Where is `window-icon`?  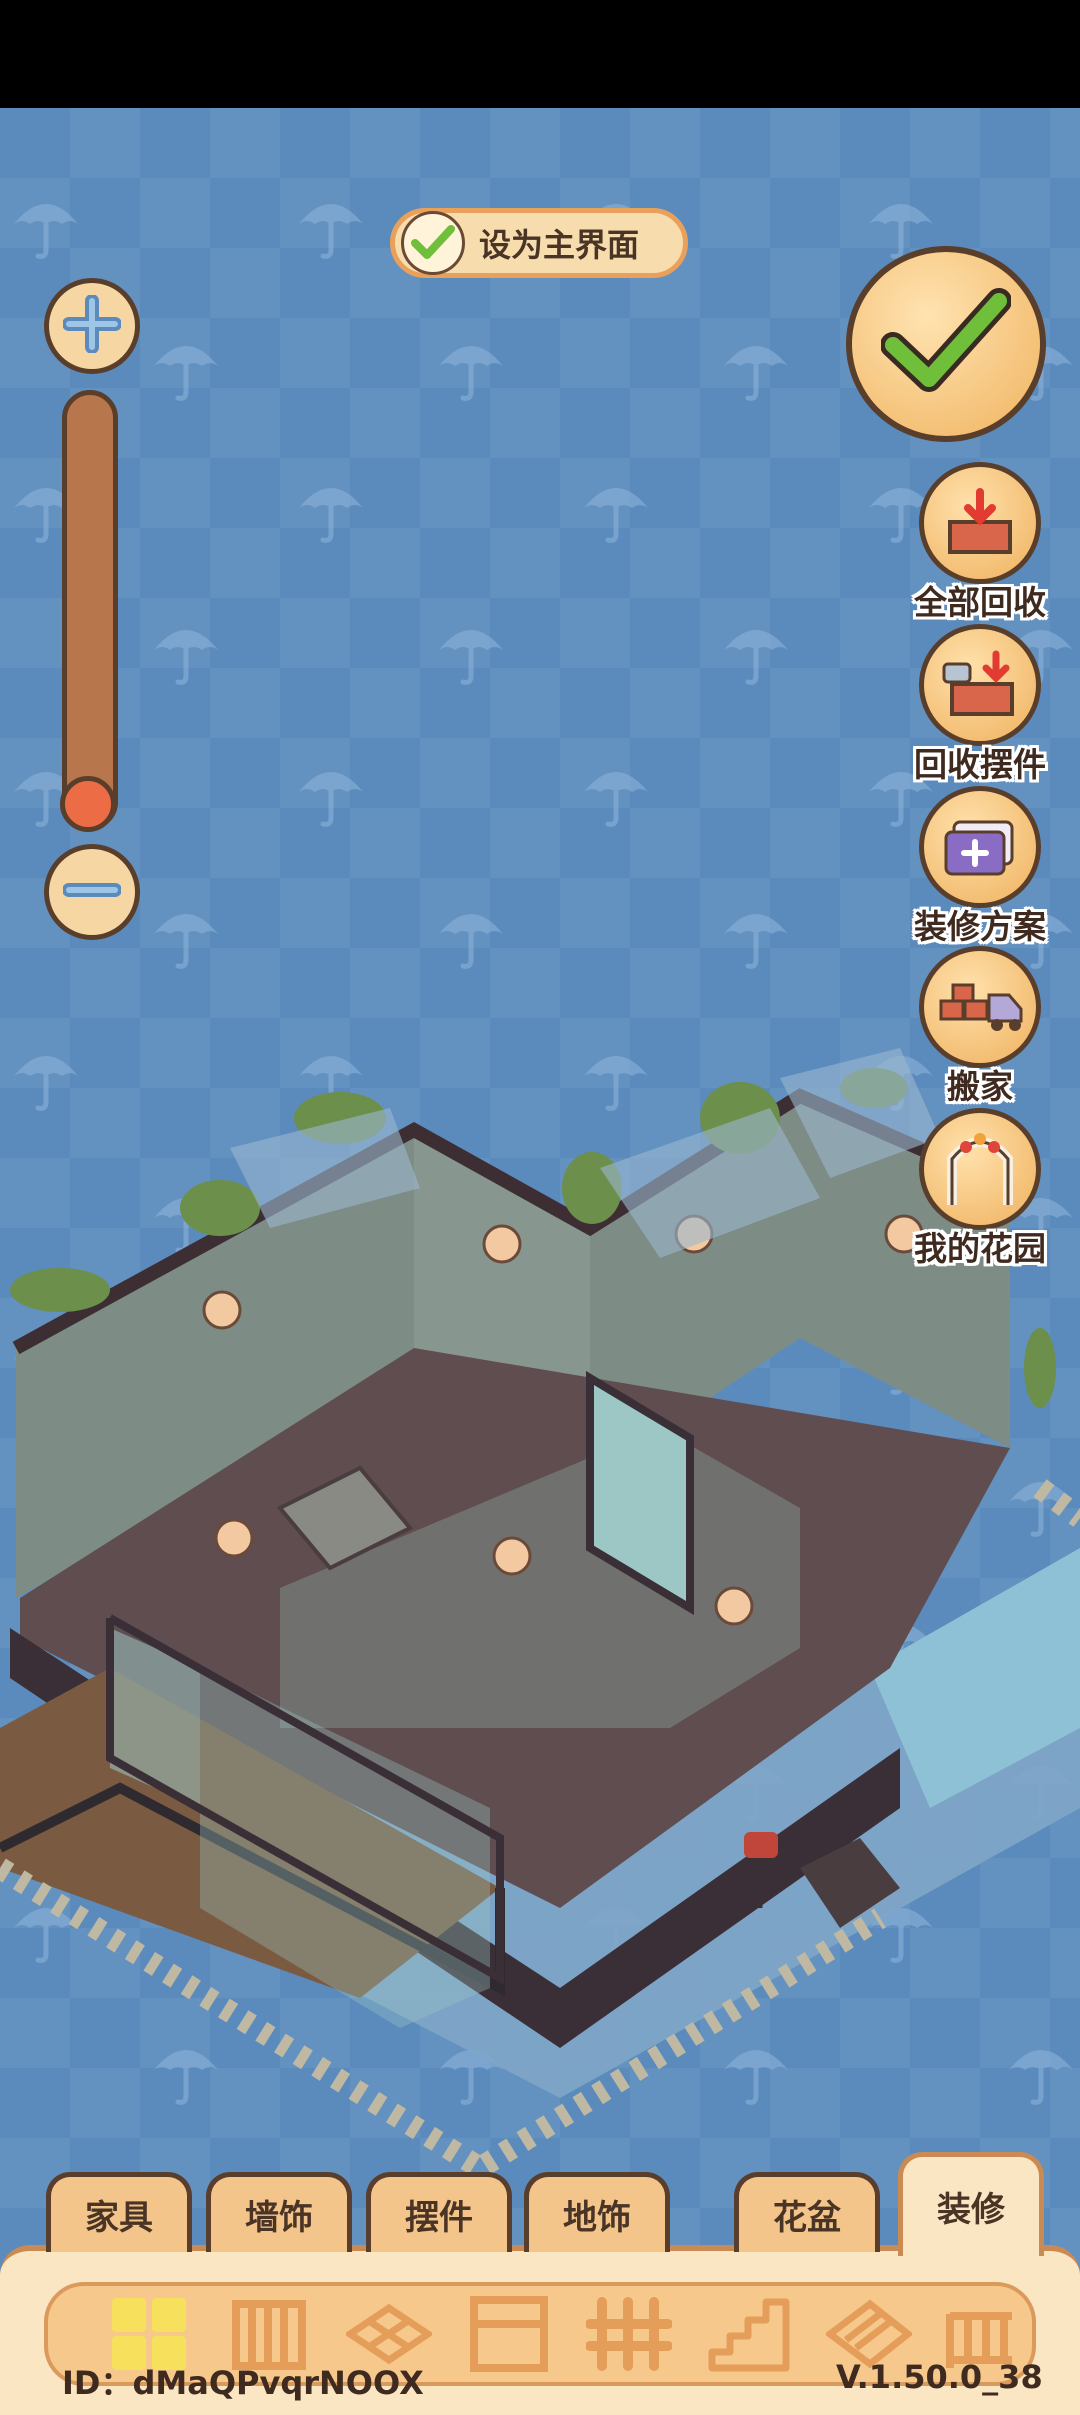
window-icon is located at coordinates (509, 2334).